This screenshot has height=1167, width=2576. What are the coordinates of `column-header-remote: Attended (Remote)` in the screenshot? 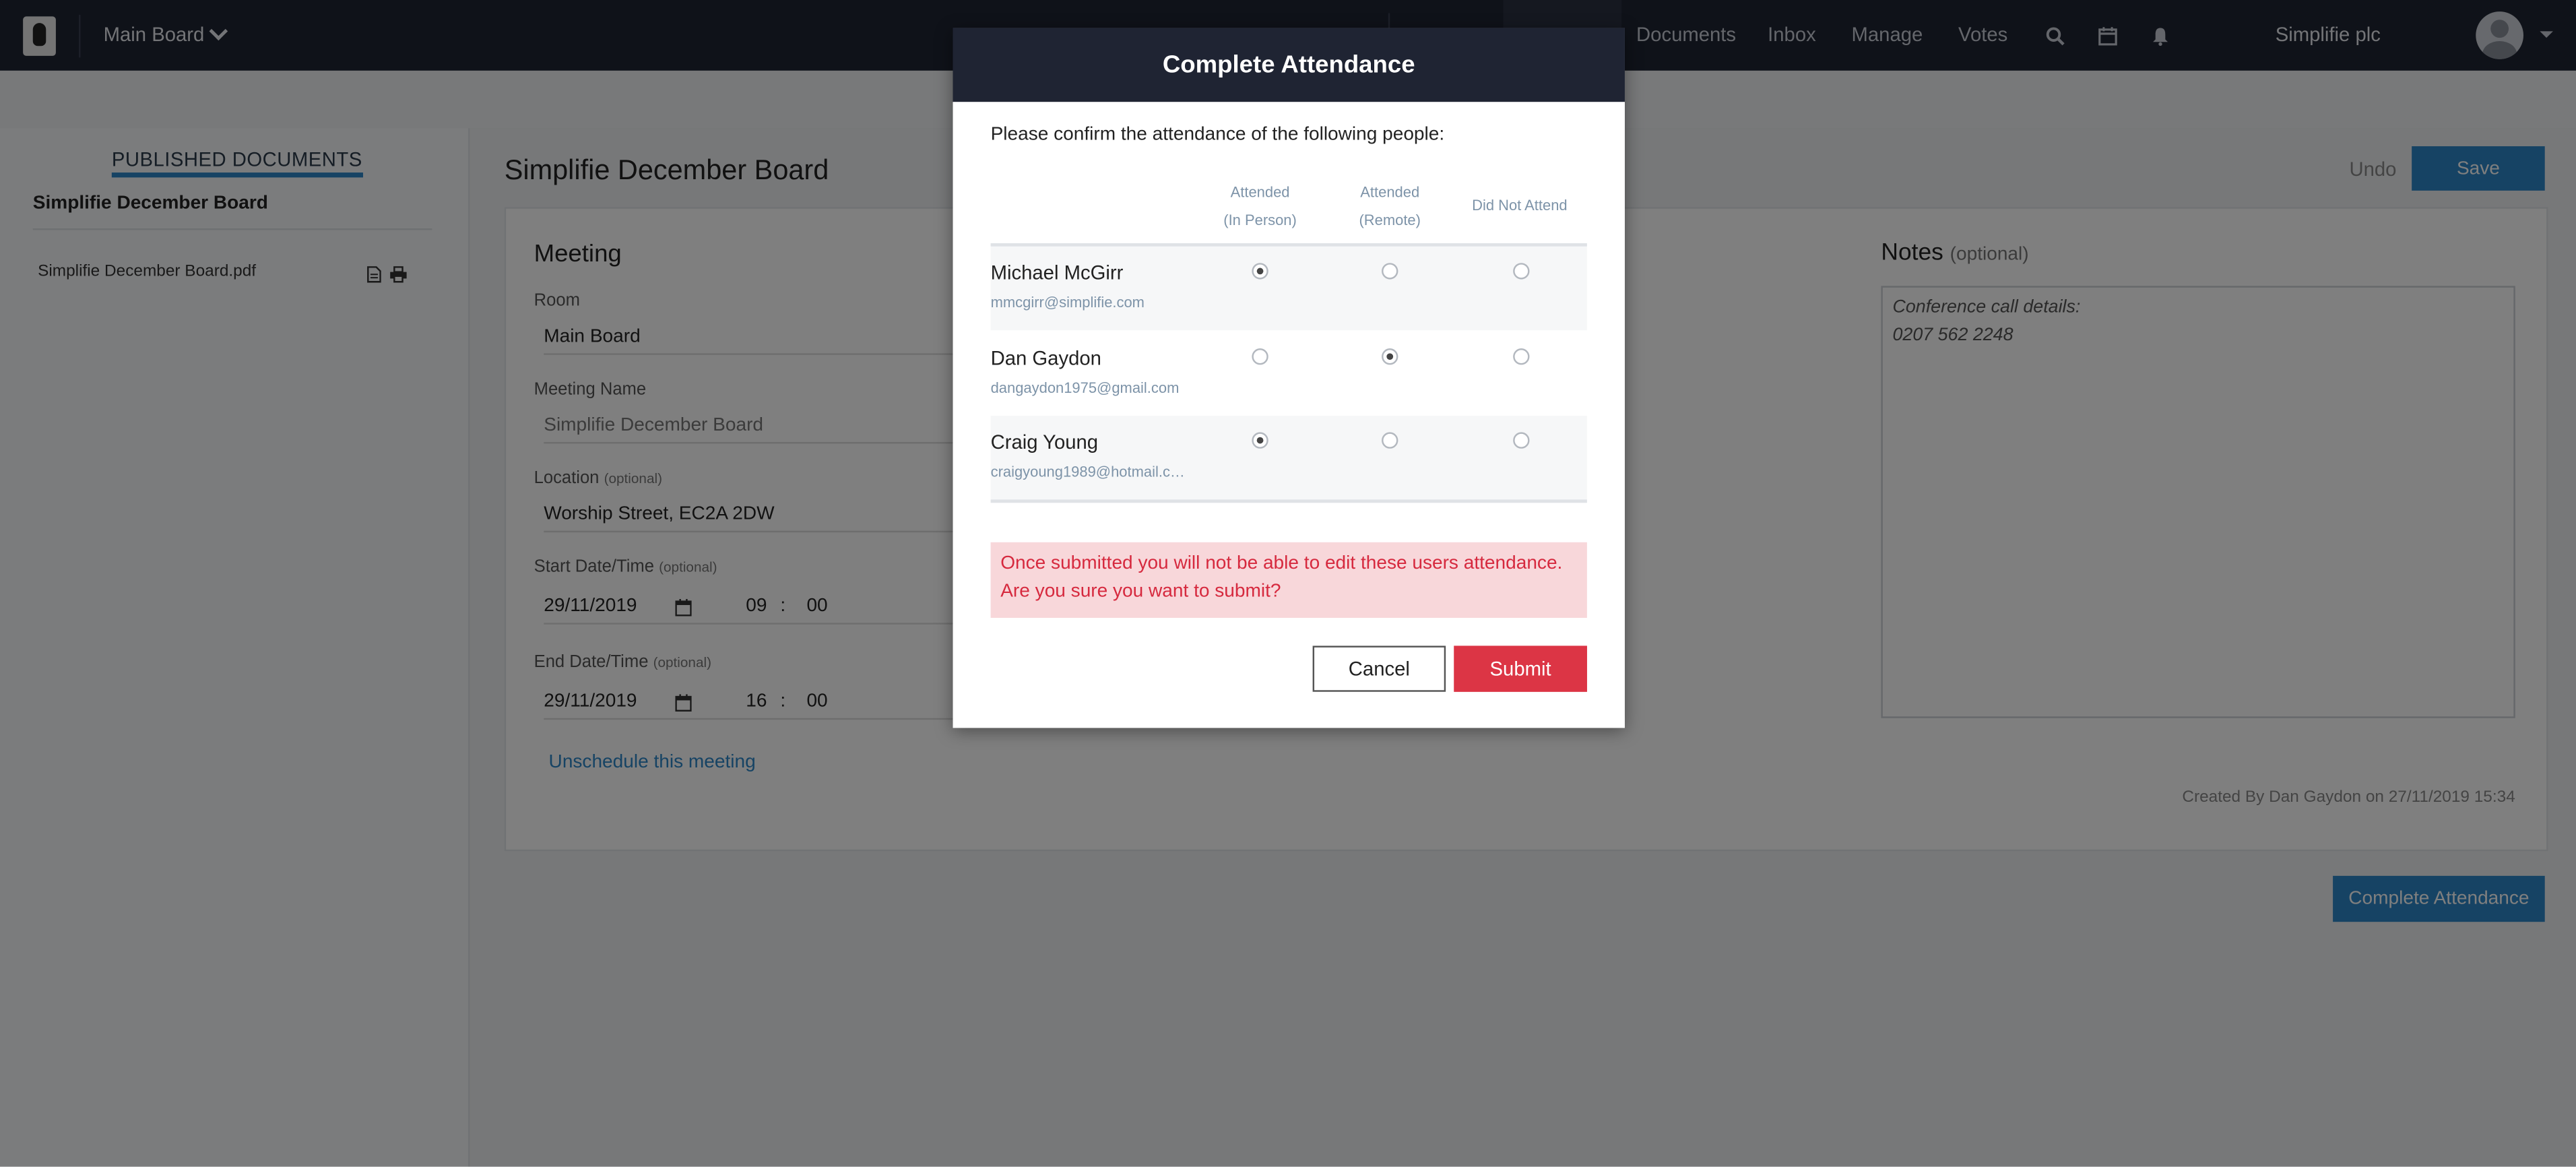 It's located at (1390, 206).